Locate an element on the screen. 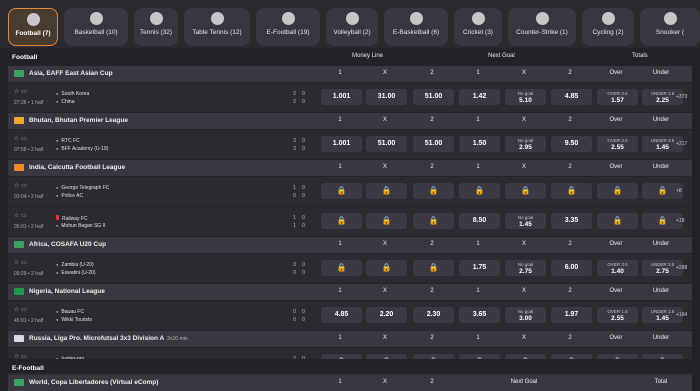  odd-button: 2.30 is located at coordinates (433, 315).